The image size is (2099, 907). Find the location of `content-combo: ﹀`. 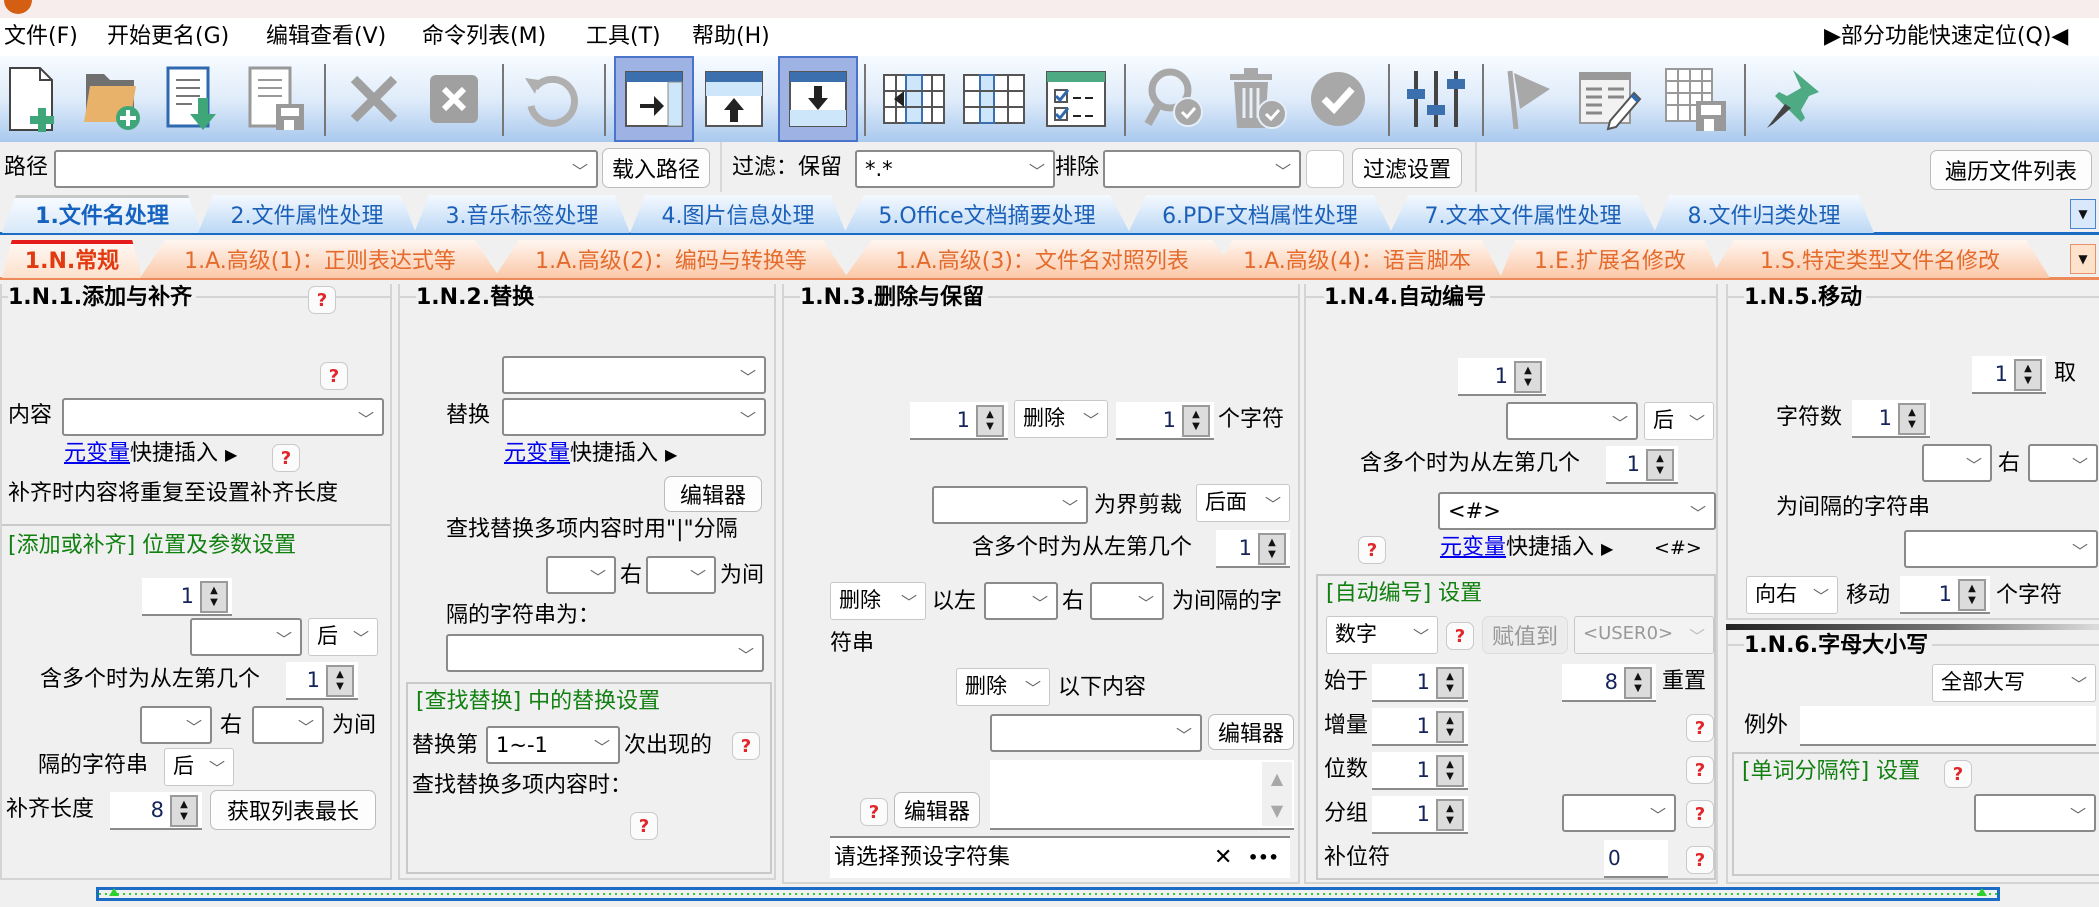

content-combo: ﹀ is located at coordinates (223, 417).